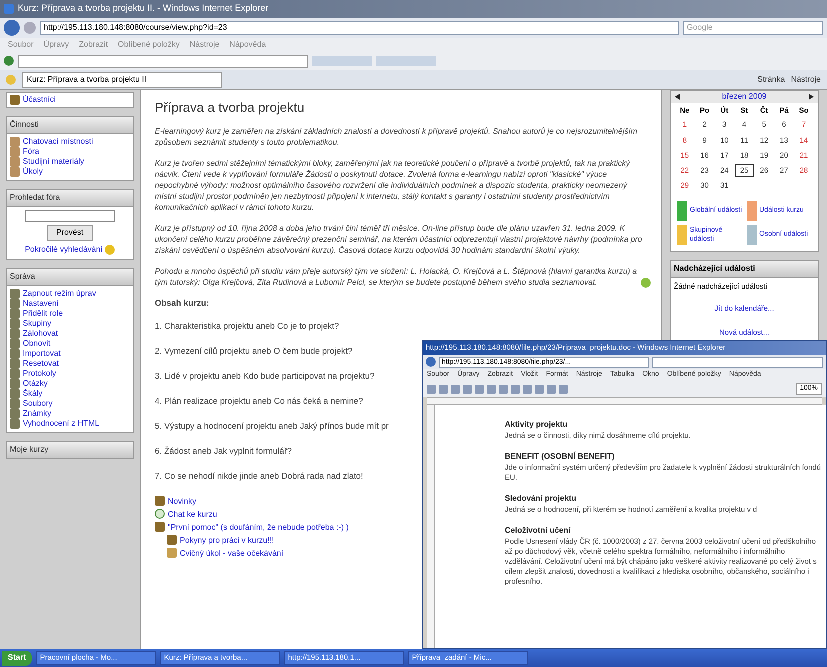 The width and height of the screenshot is (827, 667). What do you see at coordinates (43, 314) in the screenshot?
I see `admin-link: Přidělit role` at bounding box center [43, 314].